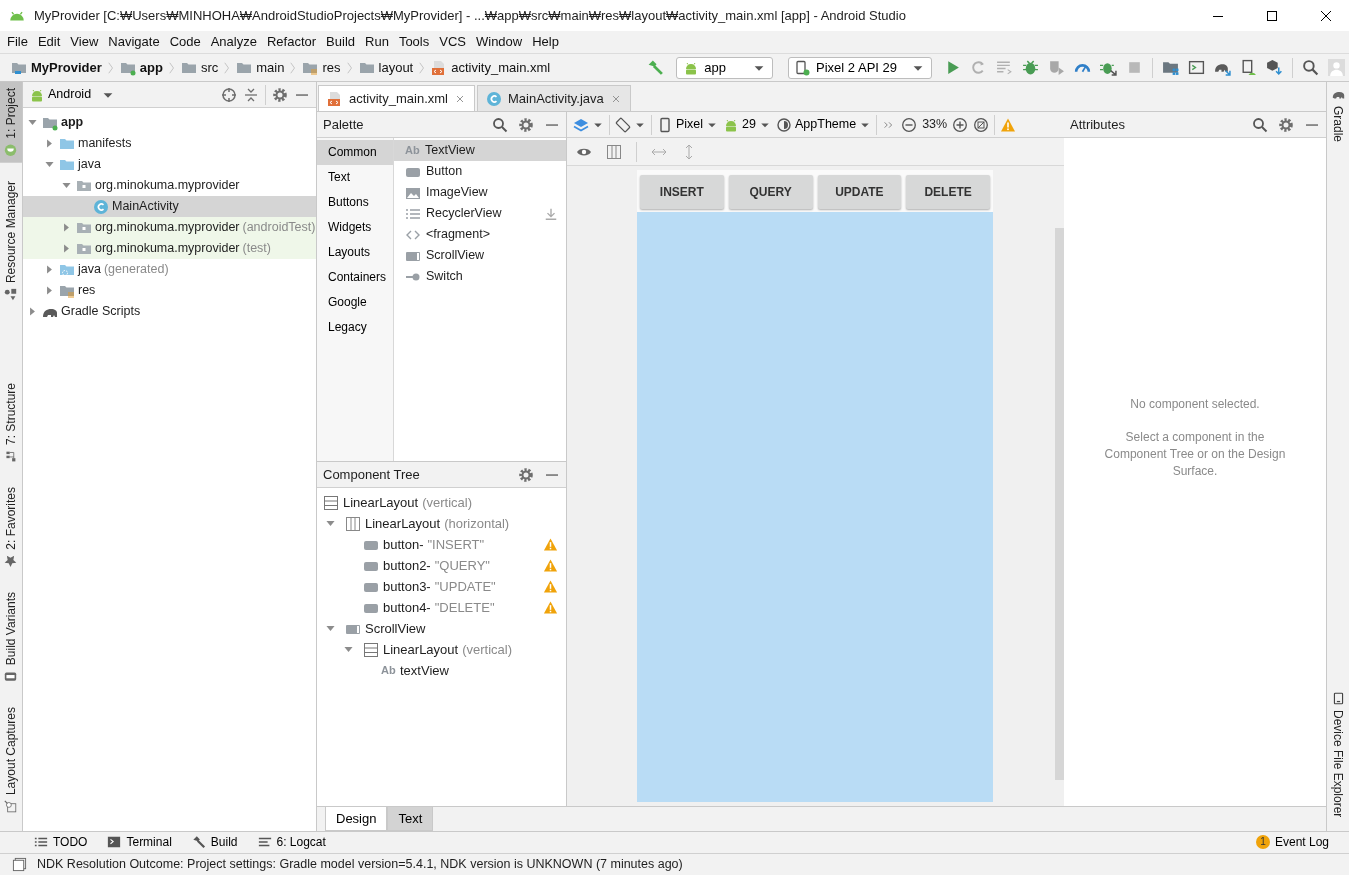  Describe the element at coordinates (948, 192) in the screenshot. I see `preview-button: DELETE` at that location.